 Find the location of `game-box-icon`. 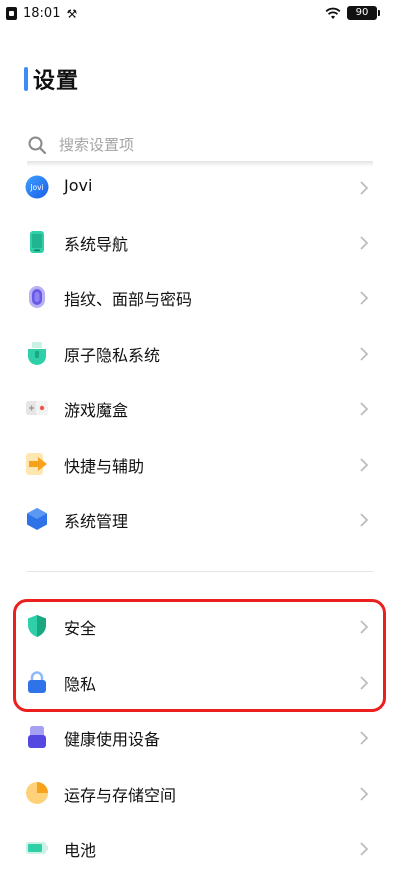

game-box-icon is located at coordinates (37, 408).